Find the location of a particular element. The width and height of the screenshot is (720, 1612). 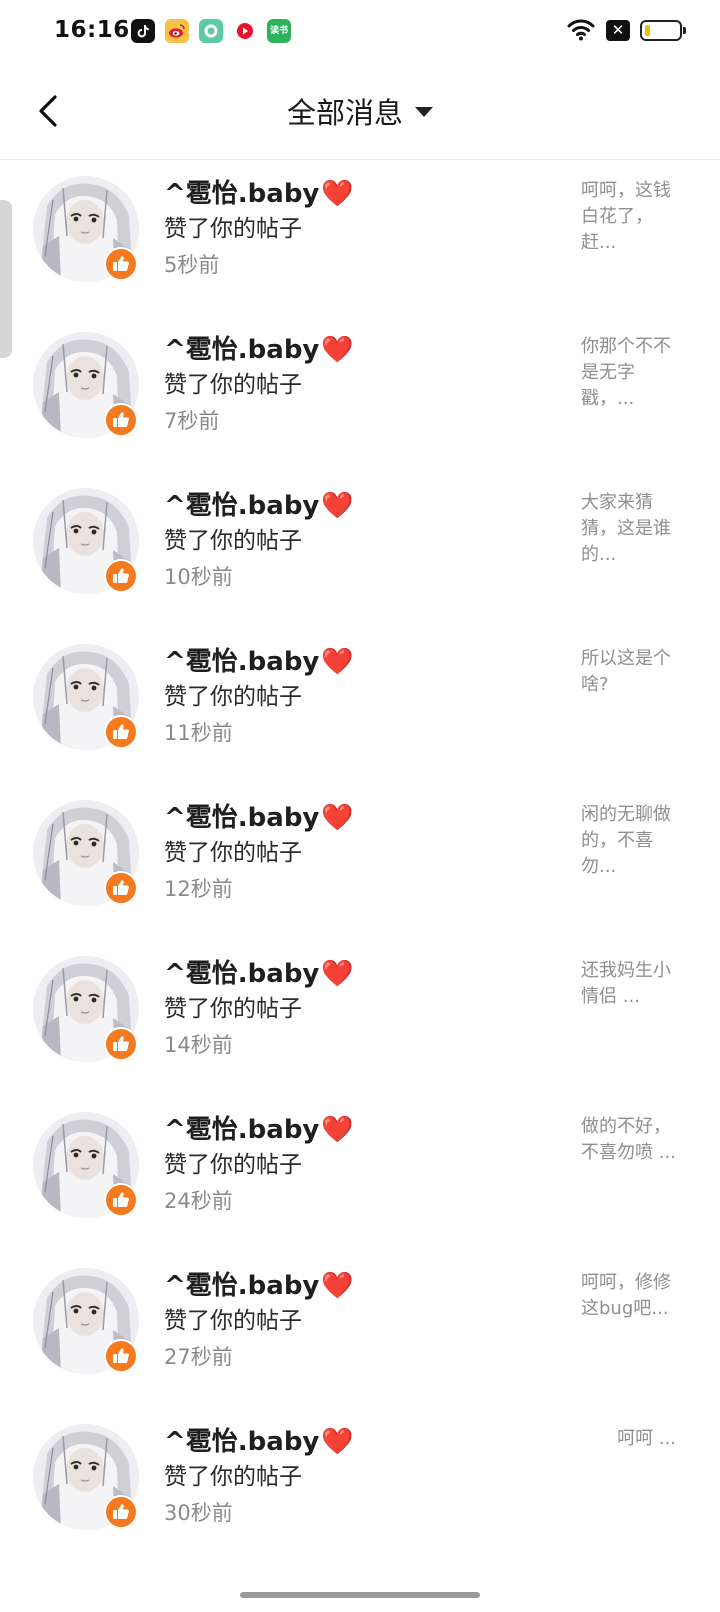

header: 全部消息 is located at coordinates (360, 112).